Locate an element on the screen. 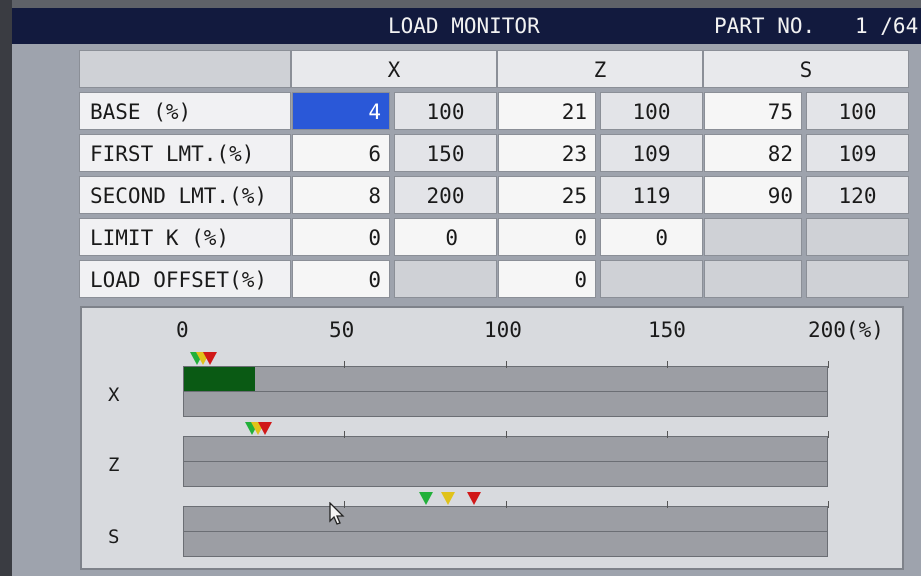 Image resolution: width=921 pixels, height=576 pixels. second-limit-x-scale: 200 is located at coordinates (445, 195).